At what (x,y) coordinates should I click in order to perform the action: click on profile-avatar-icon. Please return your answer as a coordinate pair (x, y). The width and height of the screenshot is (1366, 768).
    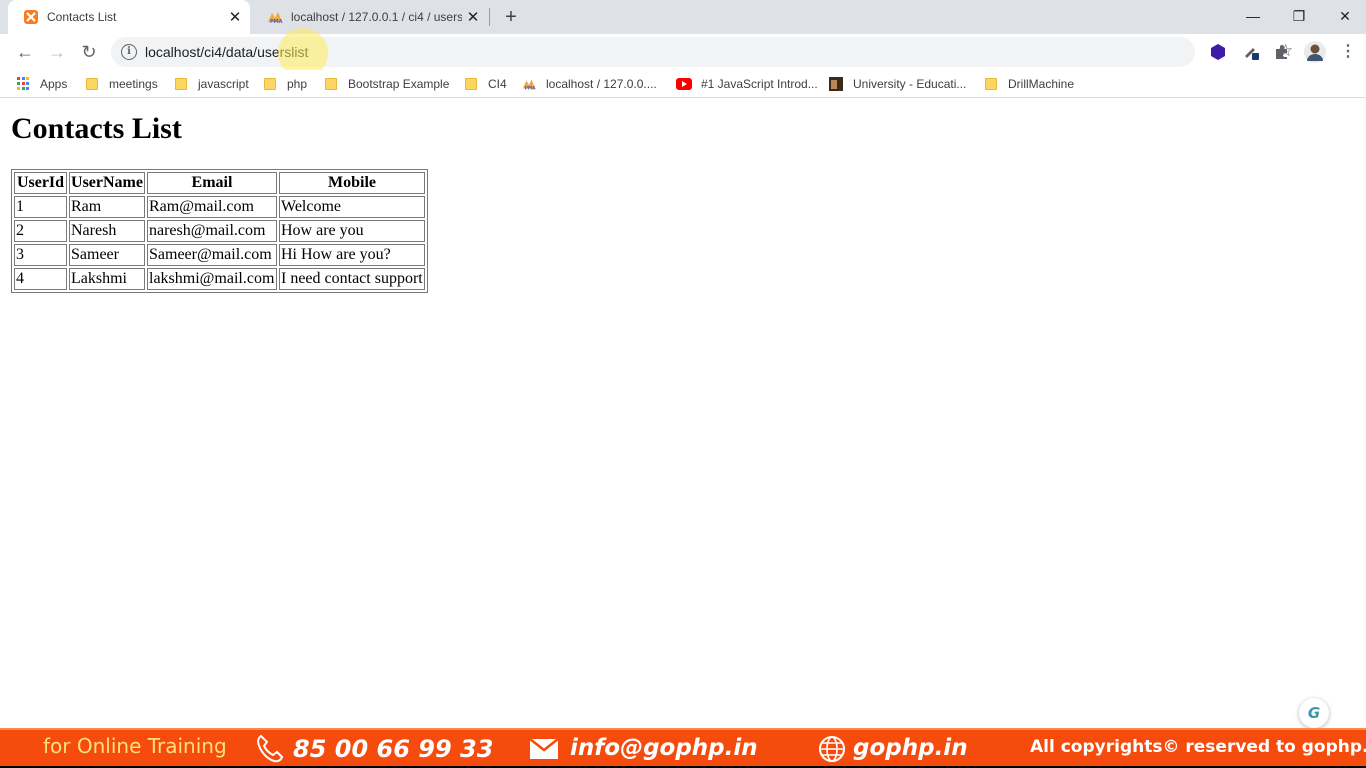
    Looking at the image, I should click on (1315, 52).